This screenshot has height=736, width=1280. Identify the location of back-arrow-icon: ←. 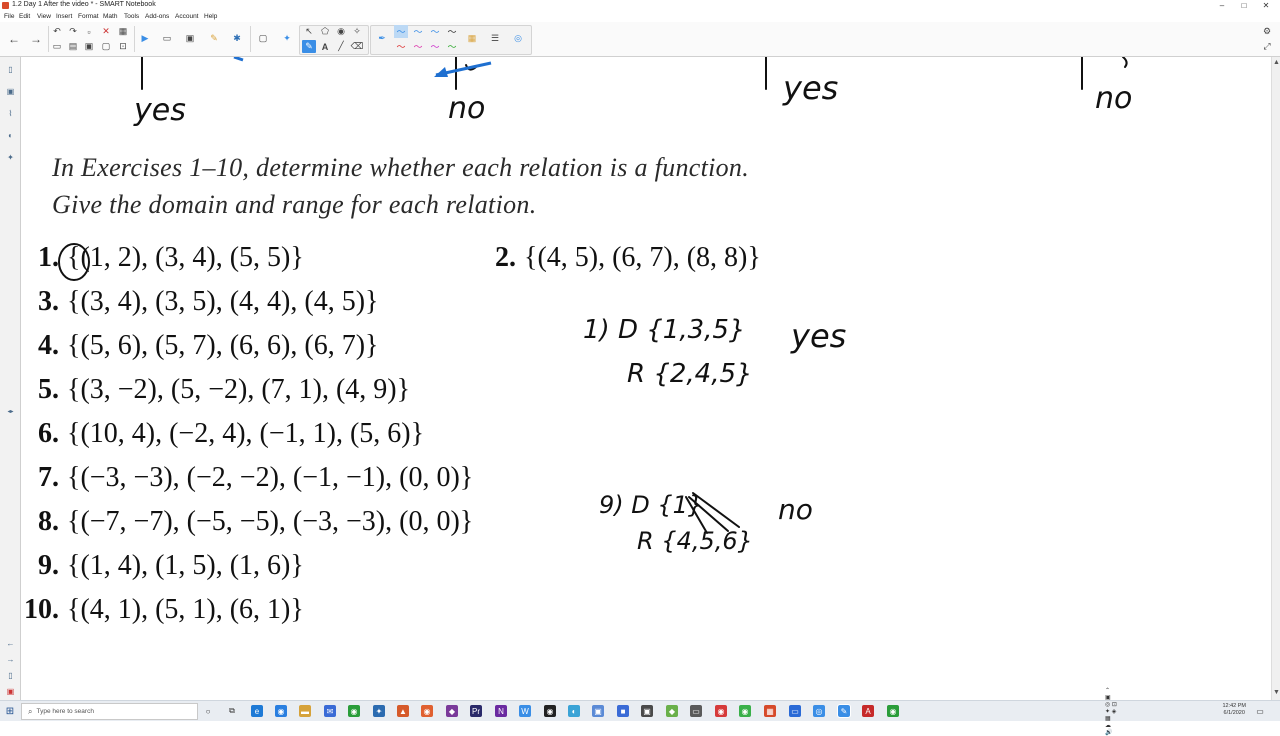
(14, 39).